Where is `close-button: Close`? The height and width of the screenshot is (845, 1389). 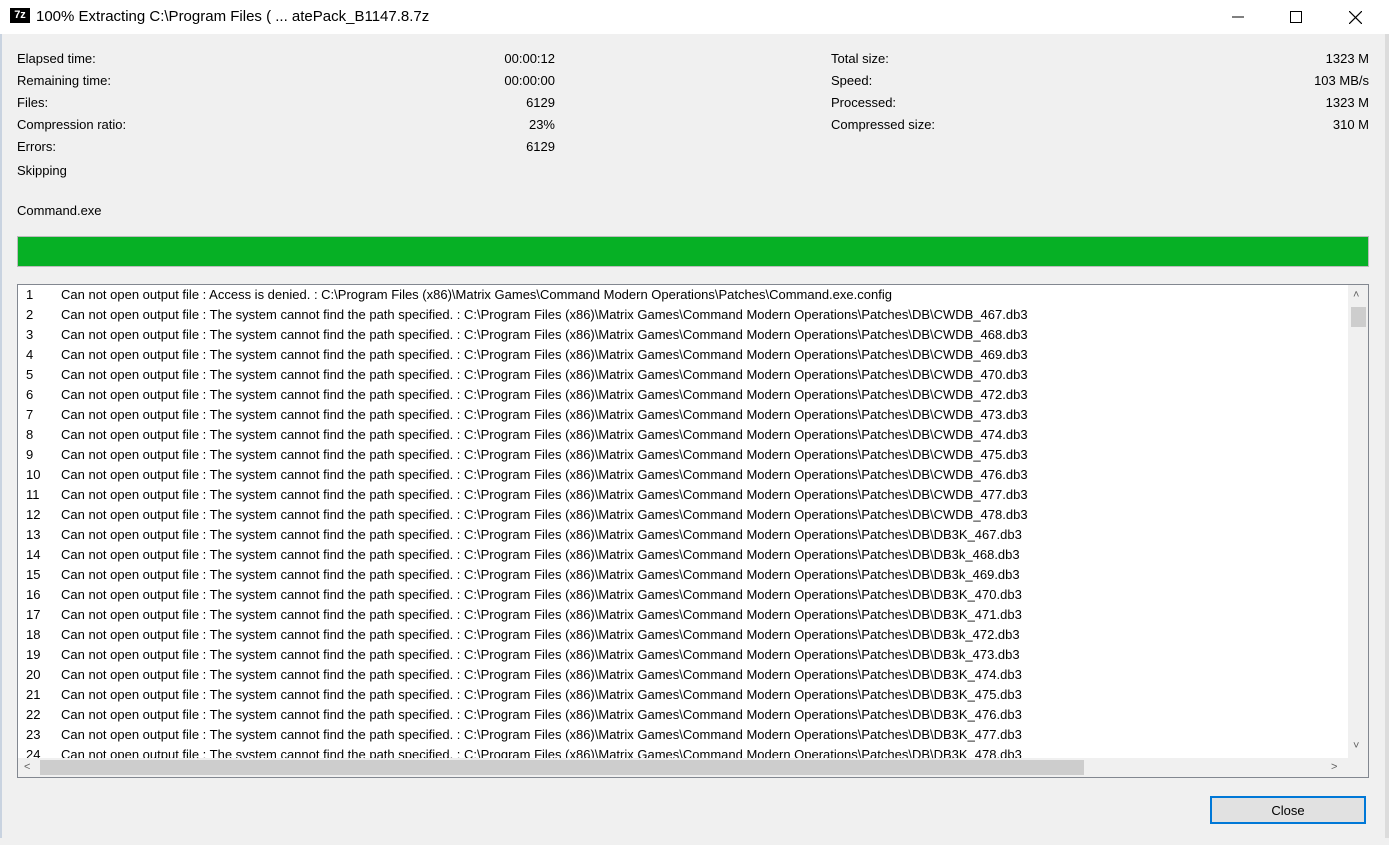
close-button: Close is located at coordinates (1288, 810).